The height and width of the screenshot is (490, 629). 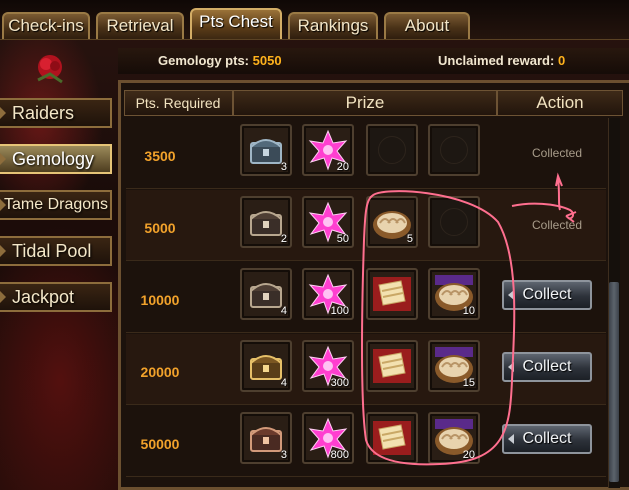 I want to click on pts-required-value: 3500, so click(x=160, y=156).